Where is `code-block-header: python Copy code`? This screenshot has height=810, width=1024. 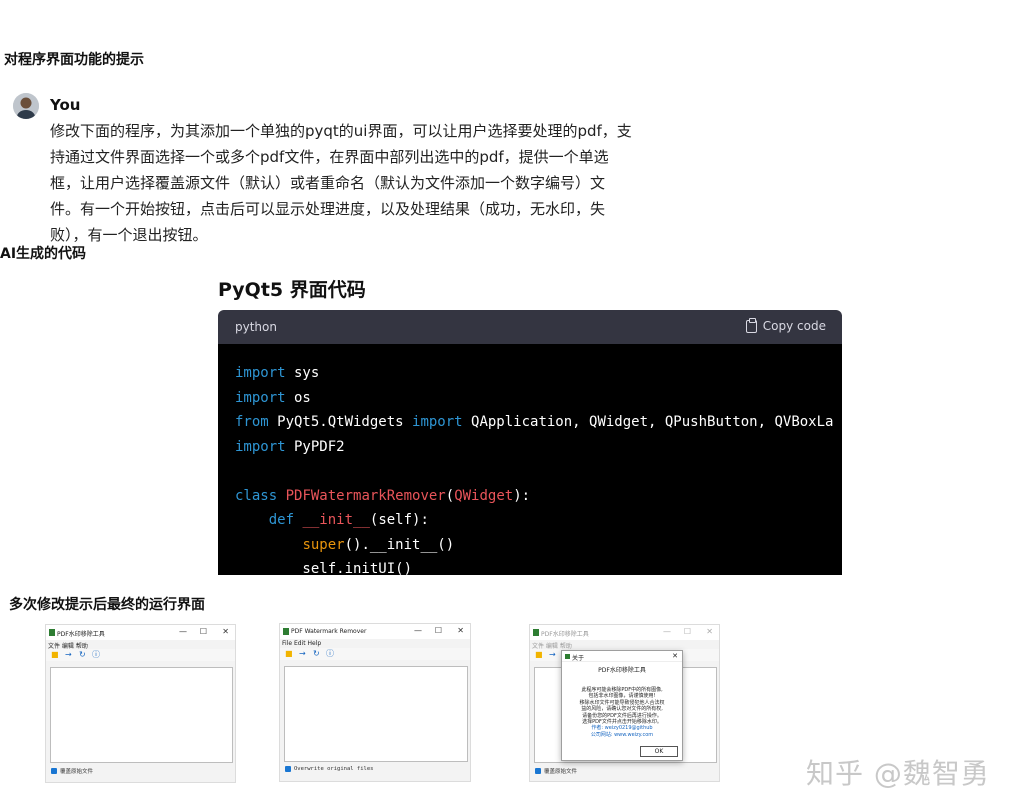
code-block-header: python Copy code is located at coordinates (530, 327).